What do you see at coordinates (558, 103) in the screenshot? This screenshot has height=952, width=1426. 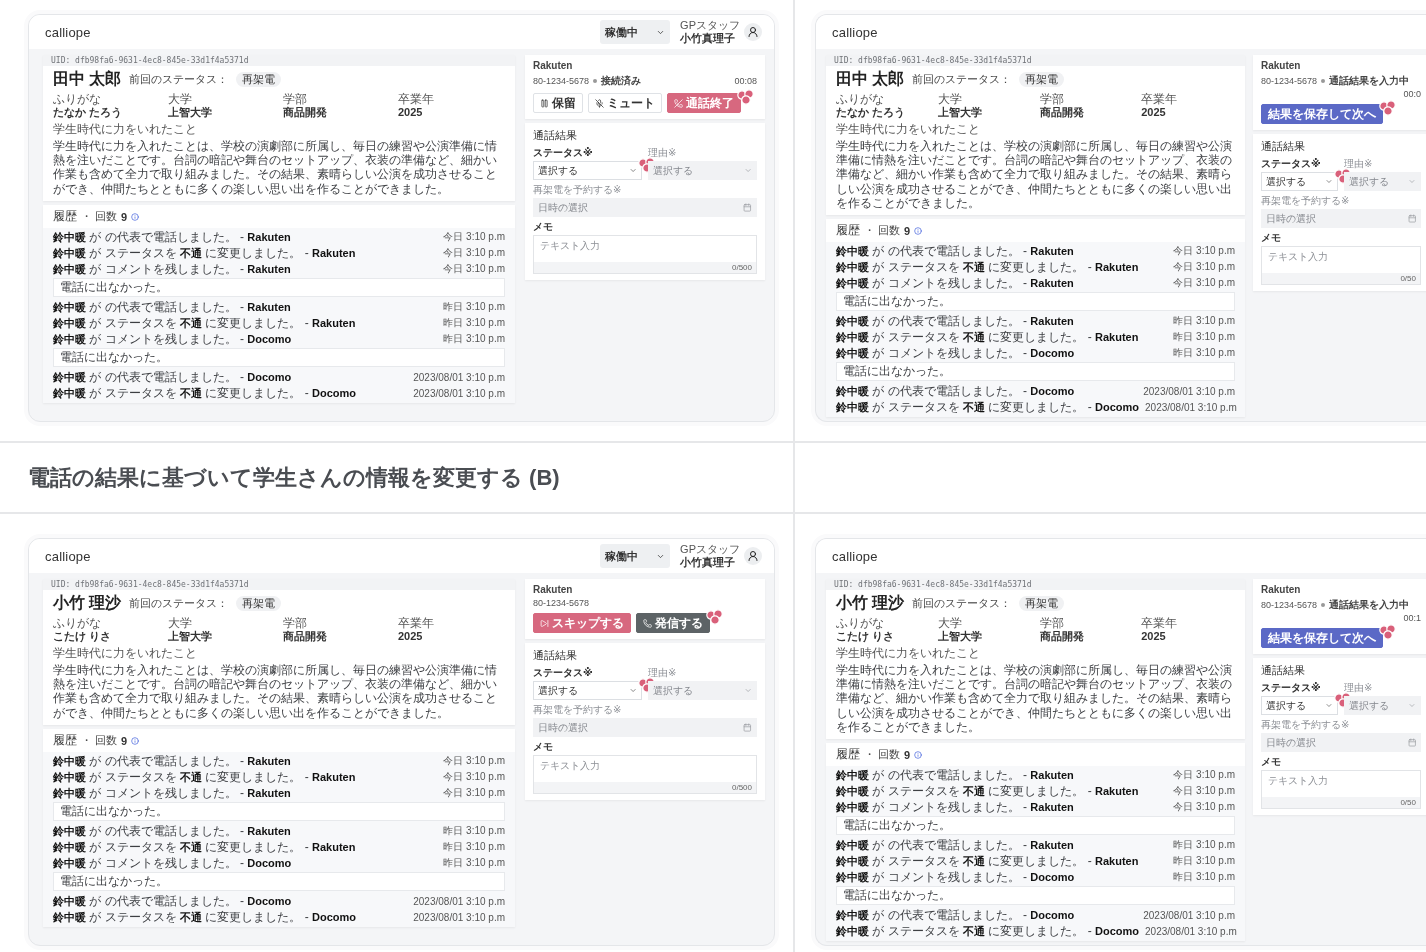 I see `call-action-button: 保留` at bounding box center [558, 103].